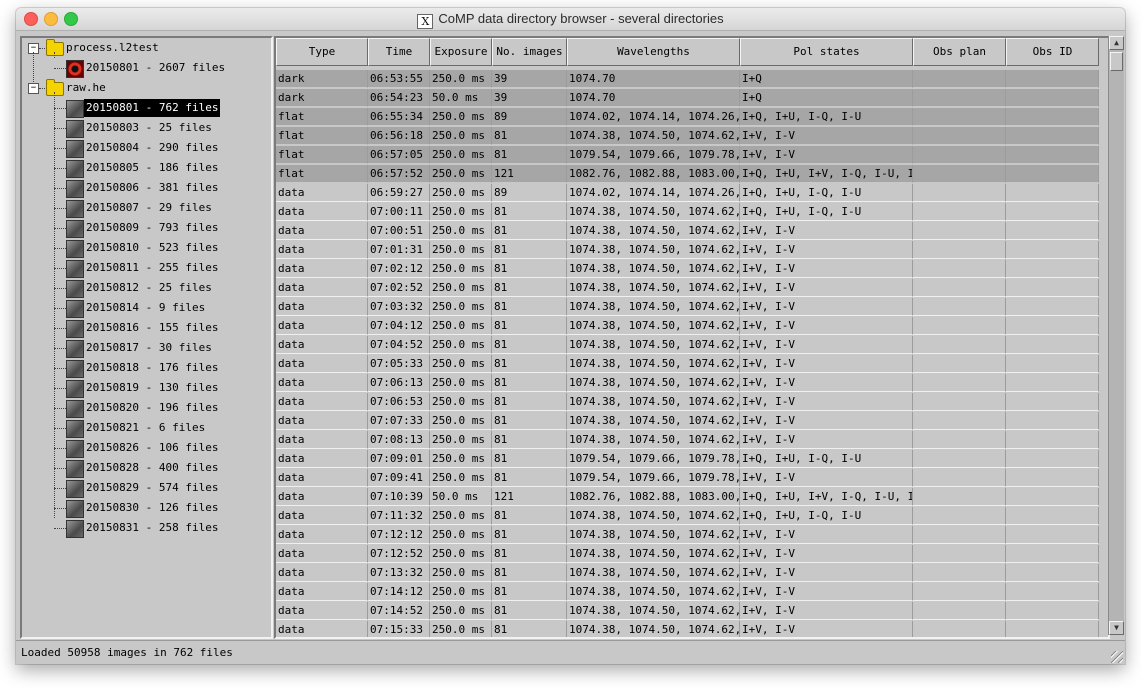 This screenshot has width=1141, height=688. Describe the element at coordinates (146, 228) in the screenshot. I see `tree-item: 20150809 - 793 files` at that location.